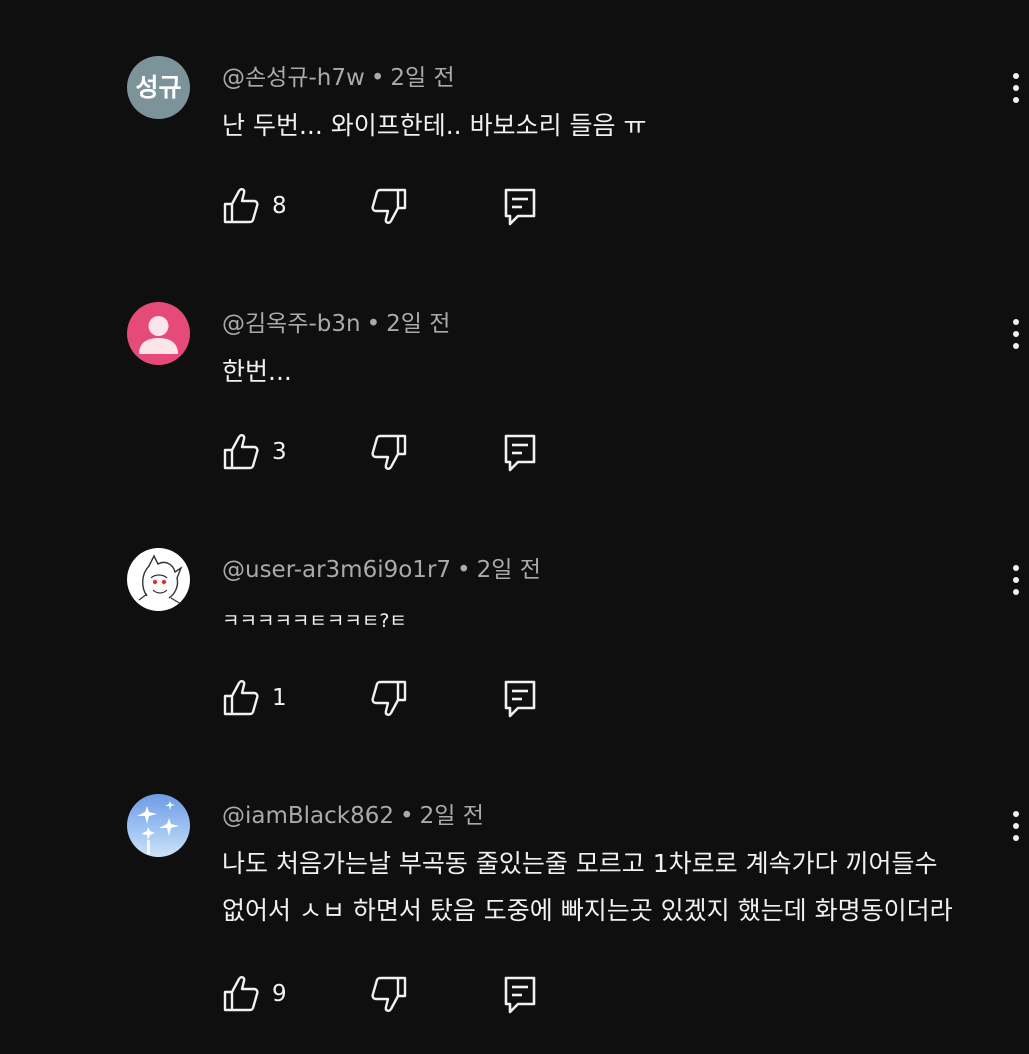 This screenshot has height=1054, width=1029. I want to click on comment-author: @손성규-h7w, so click(293, 78).